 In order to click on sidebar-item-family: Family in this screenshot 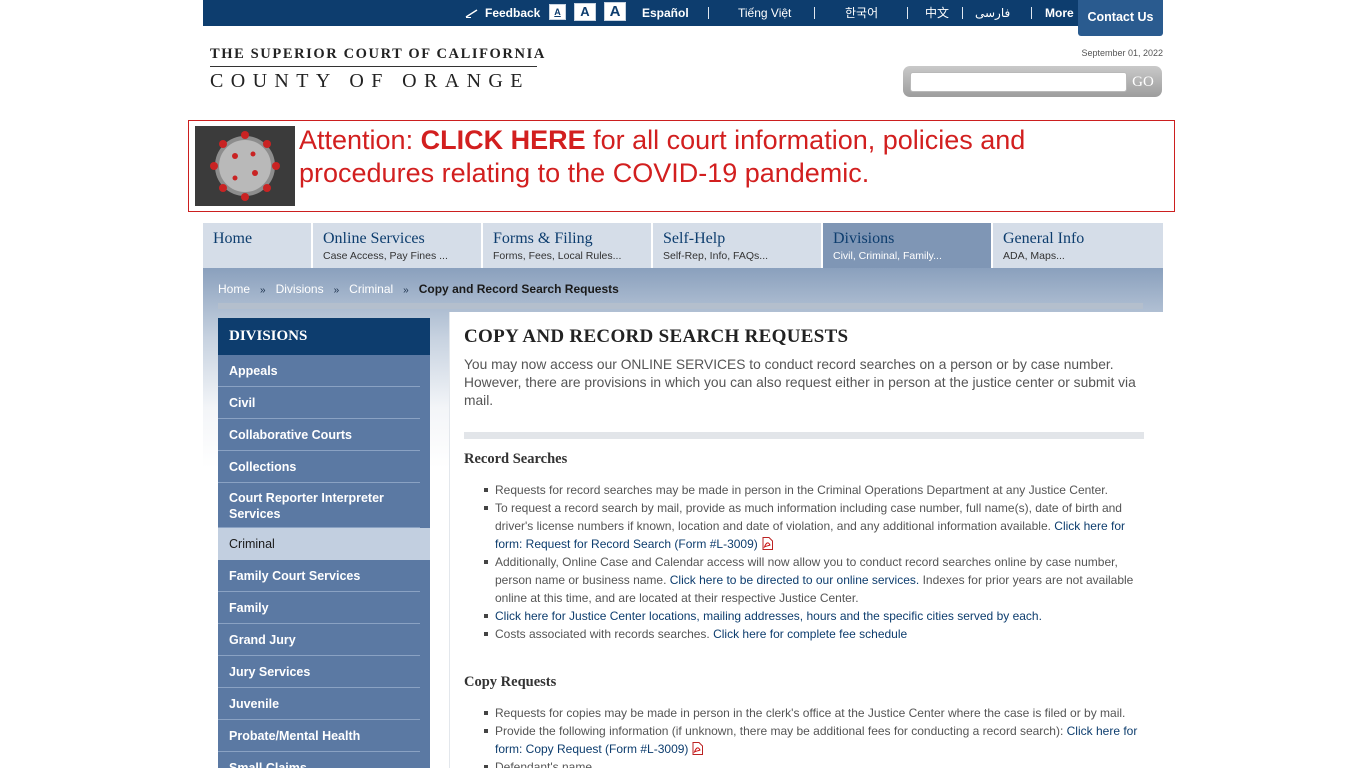, I will do `click(319, 608)`.